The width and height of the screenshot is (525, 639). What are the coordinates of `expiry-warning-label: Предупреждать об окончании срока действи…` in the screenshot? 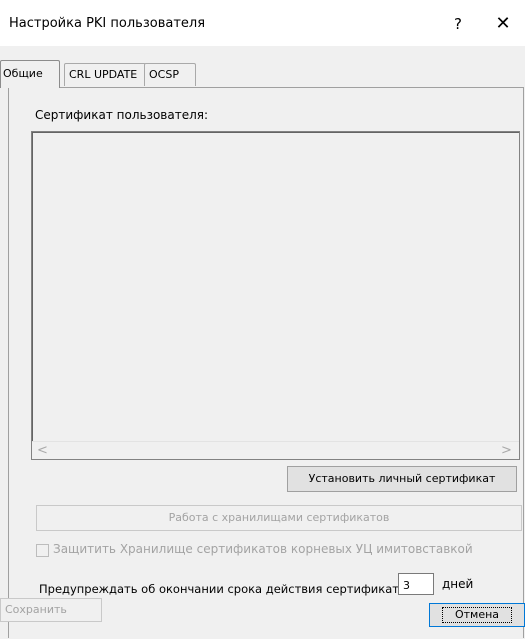 It's located at (223, 589).